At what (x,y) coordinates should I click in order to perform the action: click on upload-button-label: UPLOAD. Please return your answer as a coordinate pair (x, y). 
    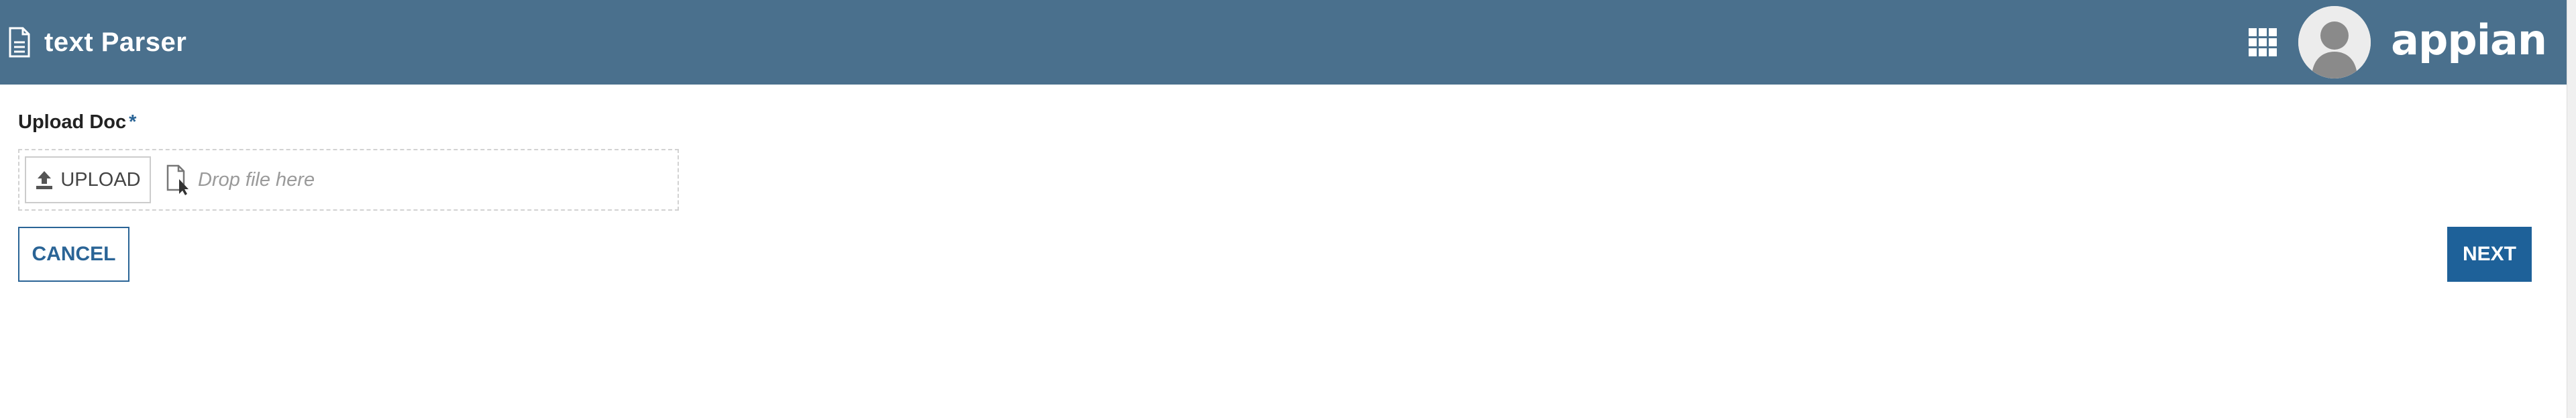
    Looking at the image, I should click on (100, 179).